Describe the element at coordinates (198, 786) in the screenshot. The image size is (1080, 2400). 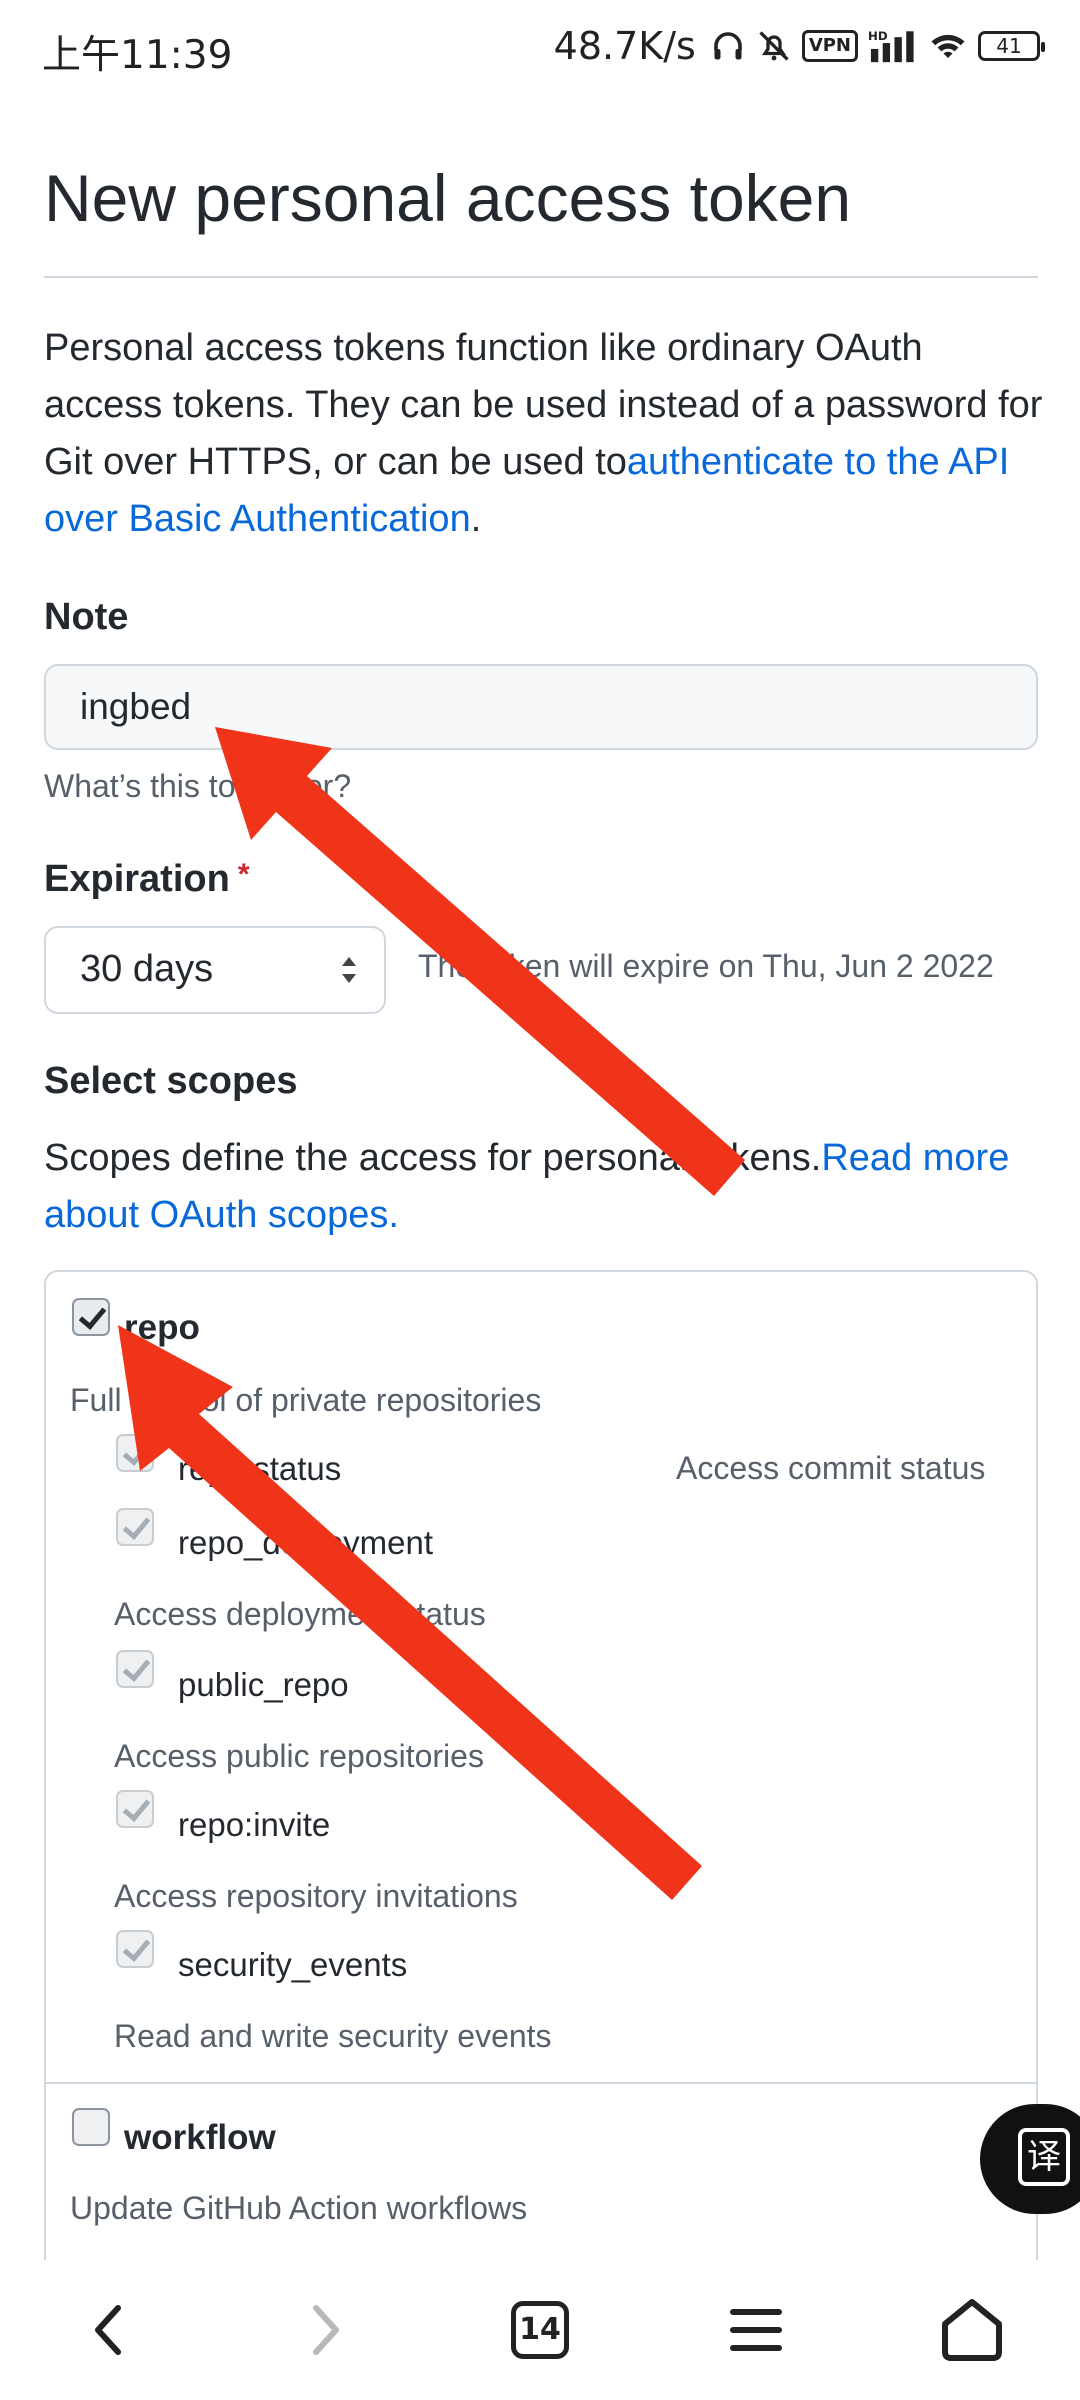
I see `note-hint: What’s this token for?` at that location.